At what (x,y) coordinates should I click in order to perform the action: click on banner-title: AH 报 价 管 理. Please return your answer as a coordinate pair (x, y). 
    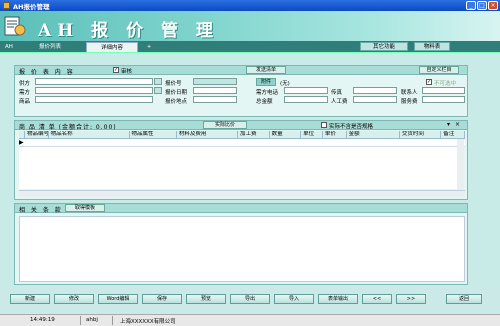
    Looking at the image, I should click on (128, 31).